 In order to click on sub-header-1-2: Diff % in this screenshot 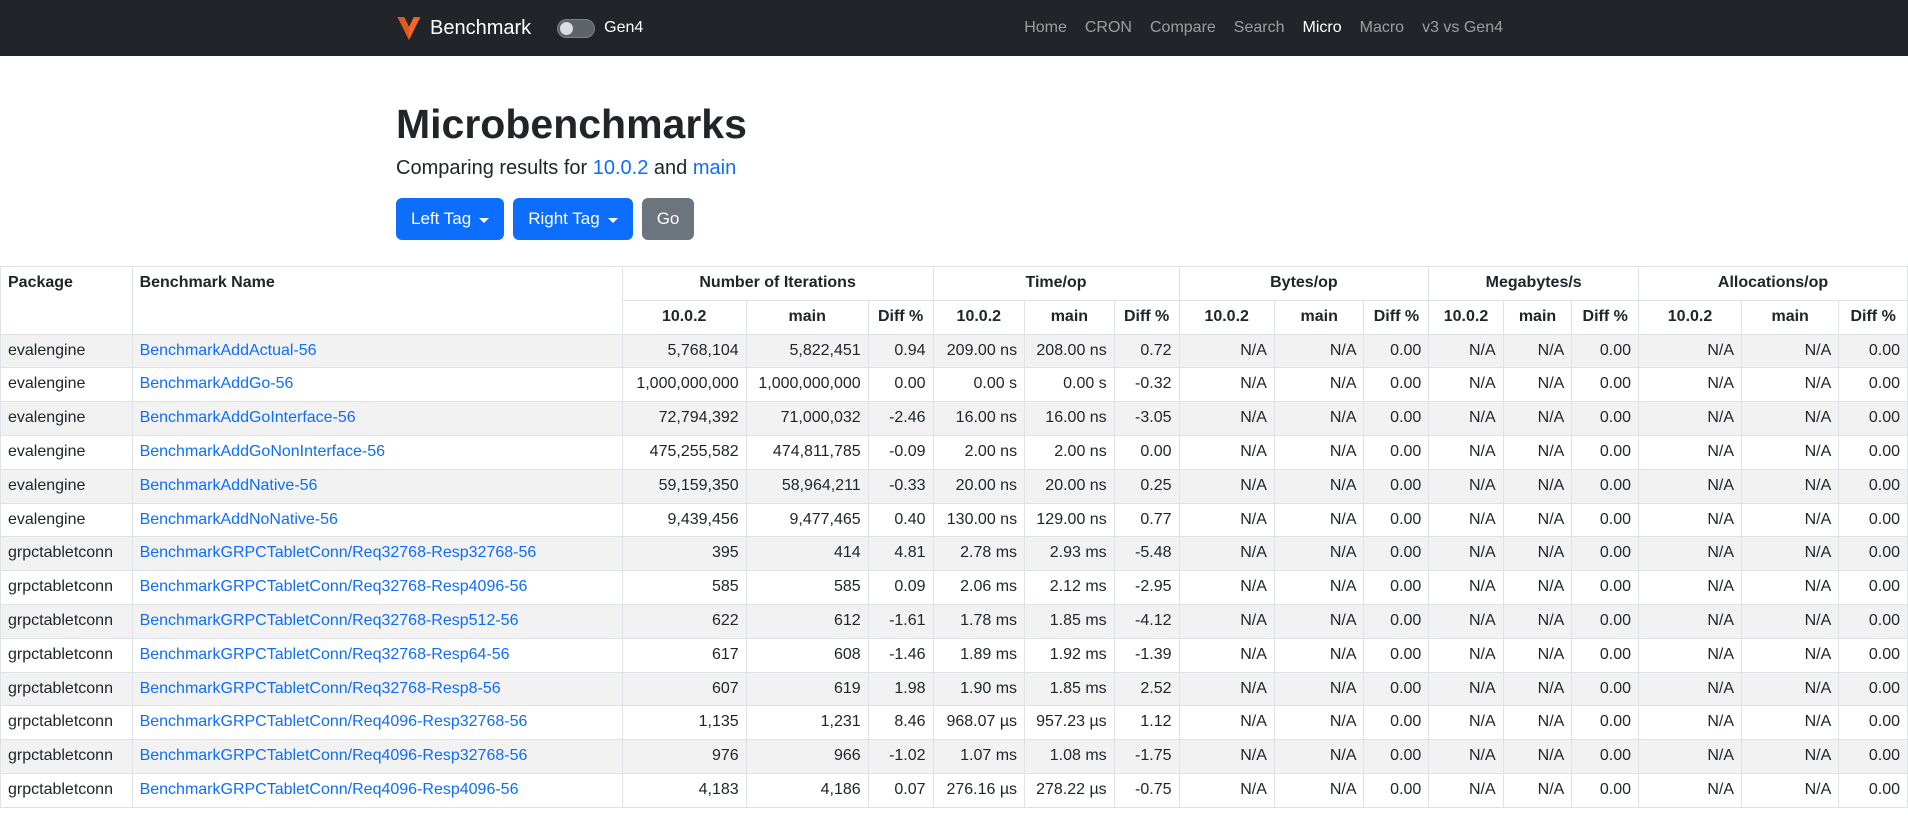, I will do `click(1146, 317)`.